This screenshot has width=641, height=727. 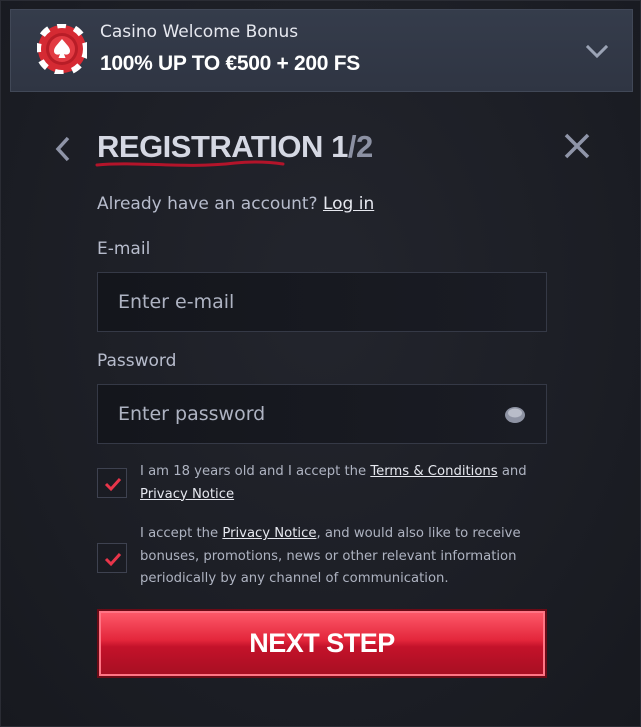 I want to click on marketing-prefix: I accept the, so click(x=179, y=533).